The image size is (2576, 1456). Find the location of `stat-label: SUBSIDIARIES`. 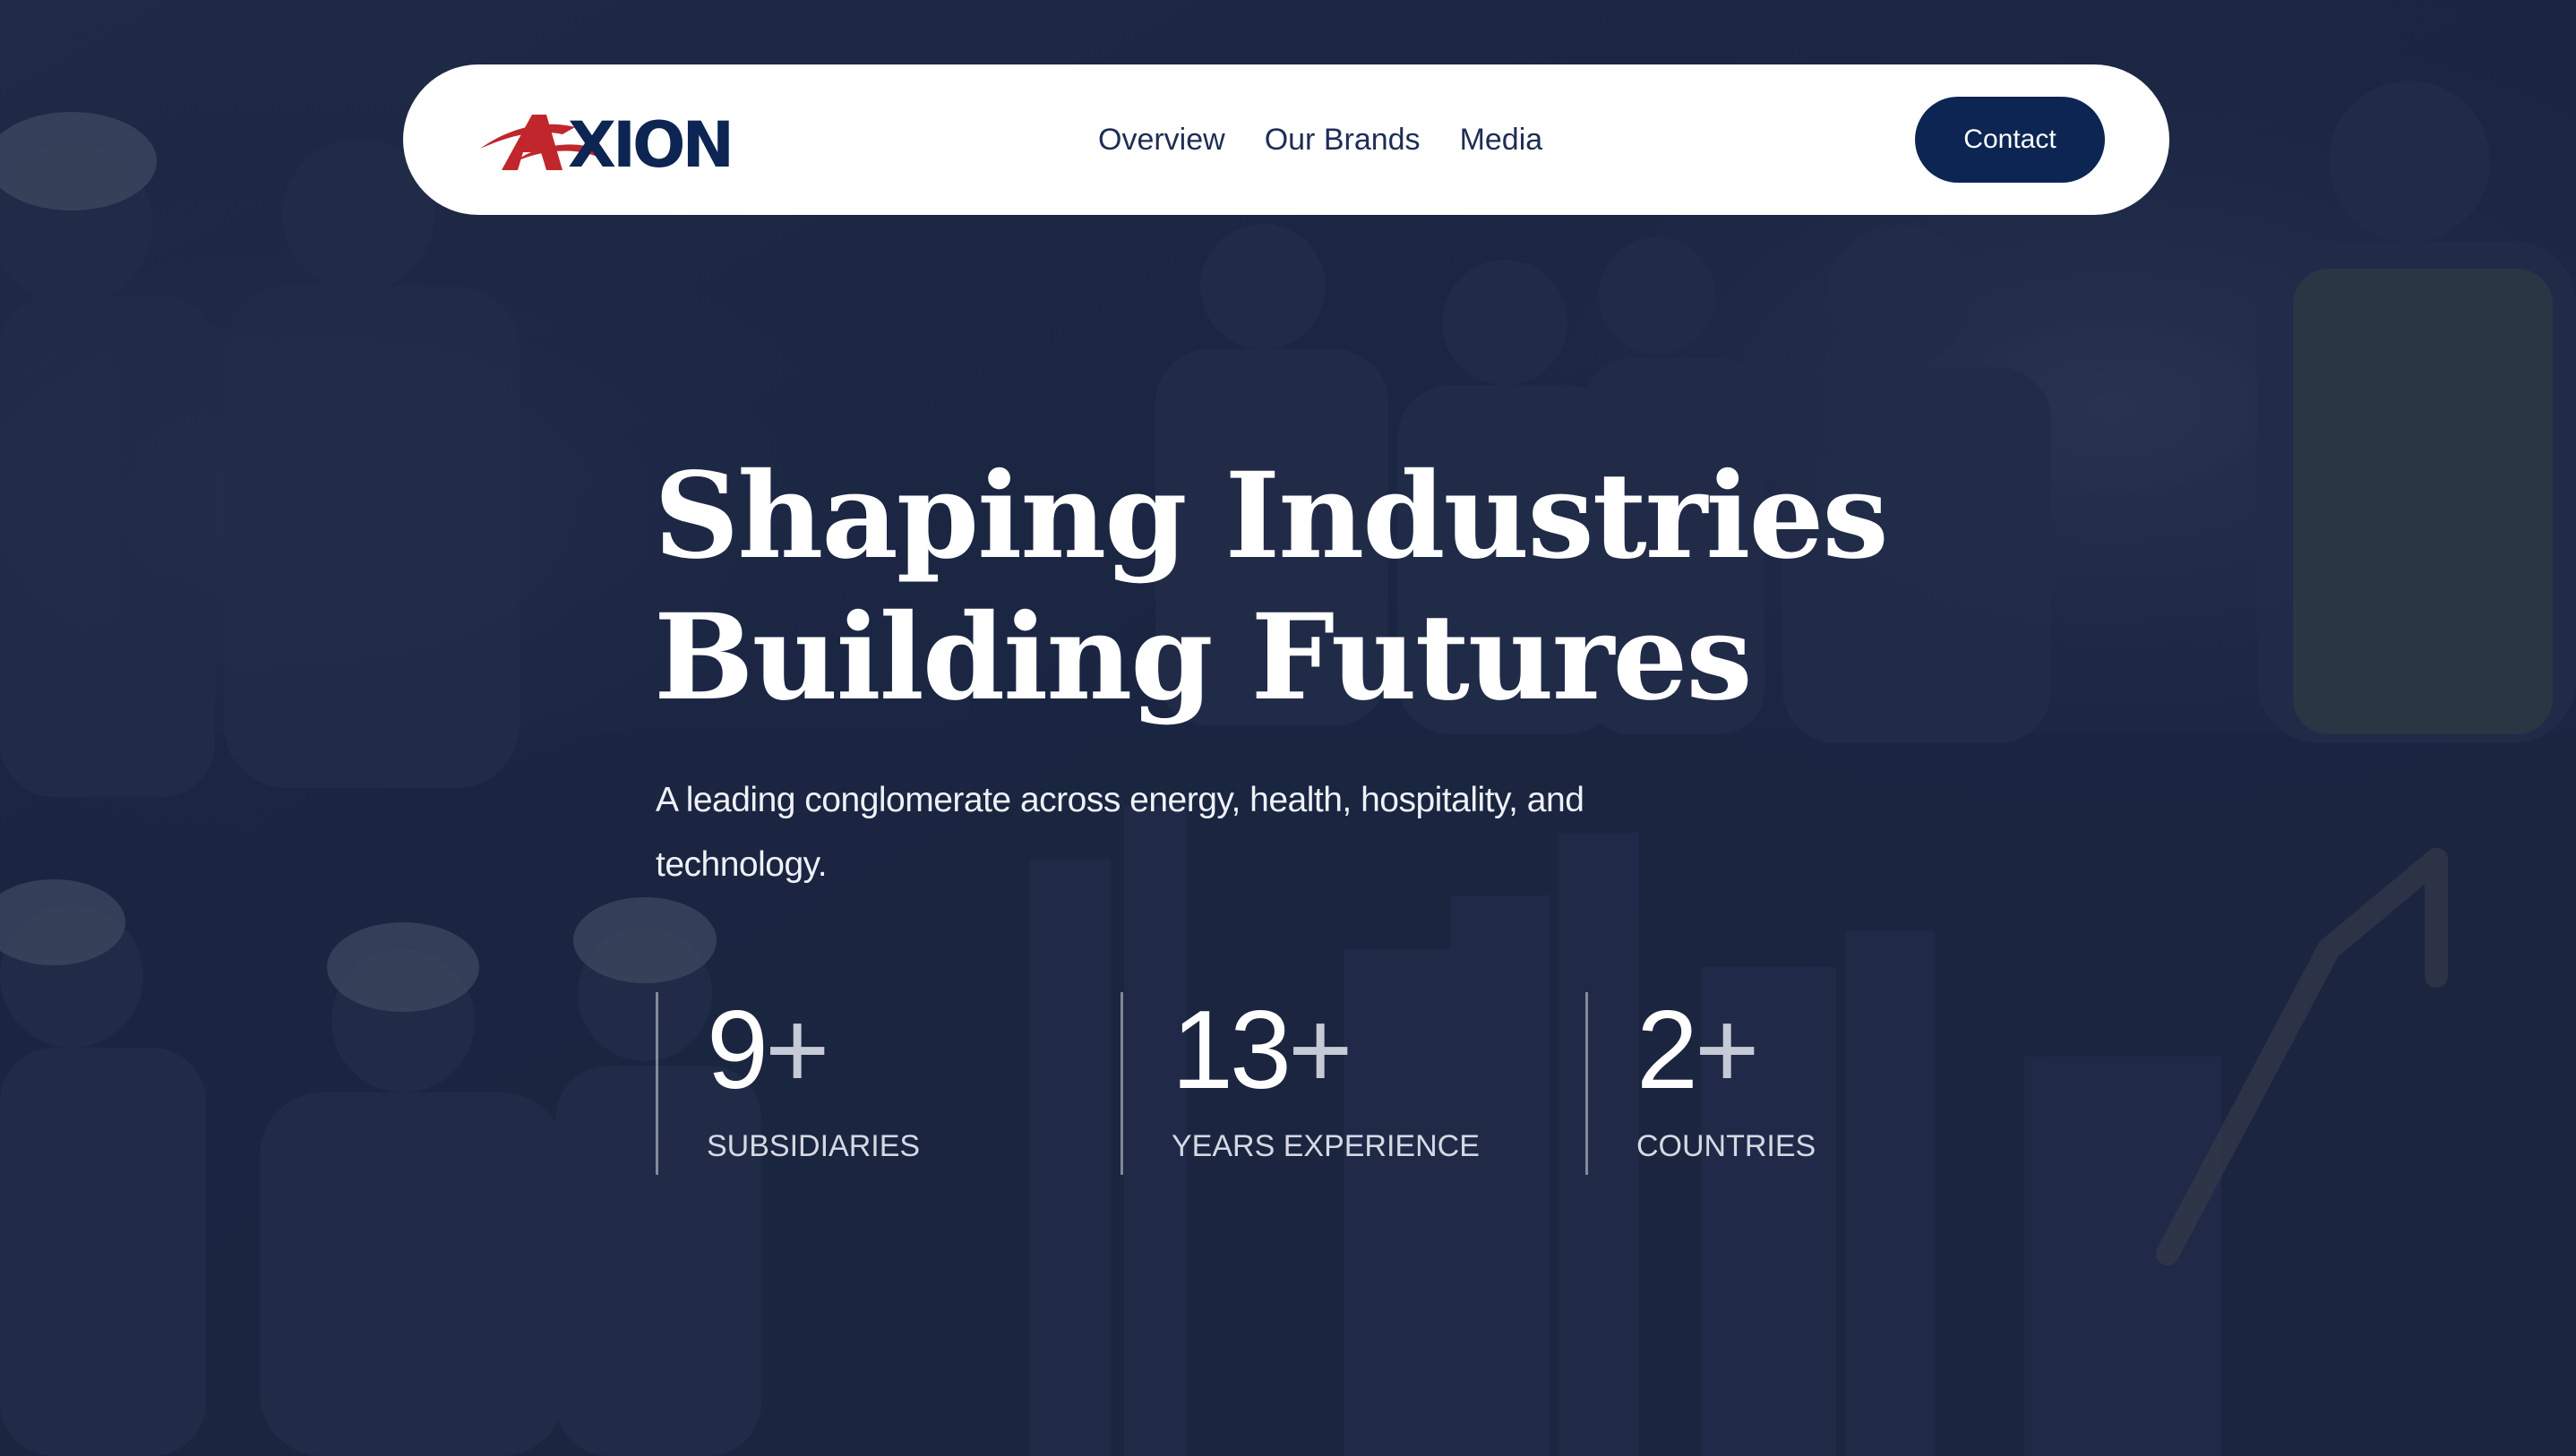

stat-label: SUBSIDIARIES is located at coordinates (814, 1146).